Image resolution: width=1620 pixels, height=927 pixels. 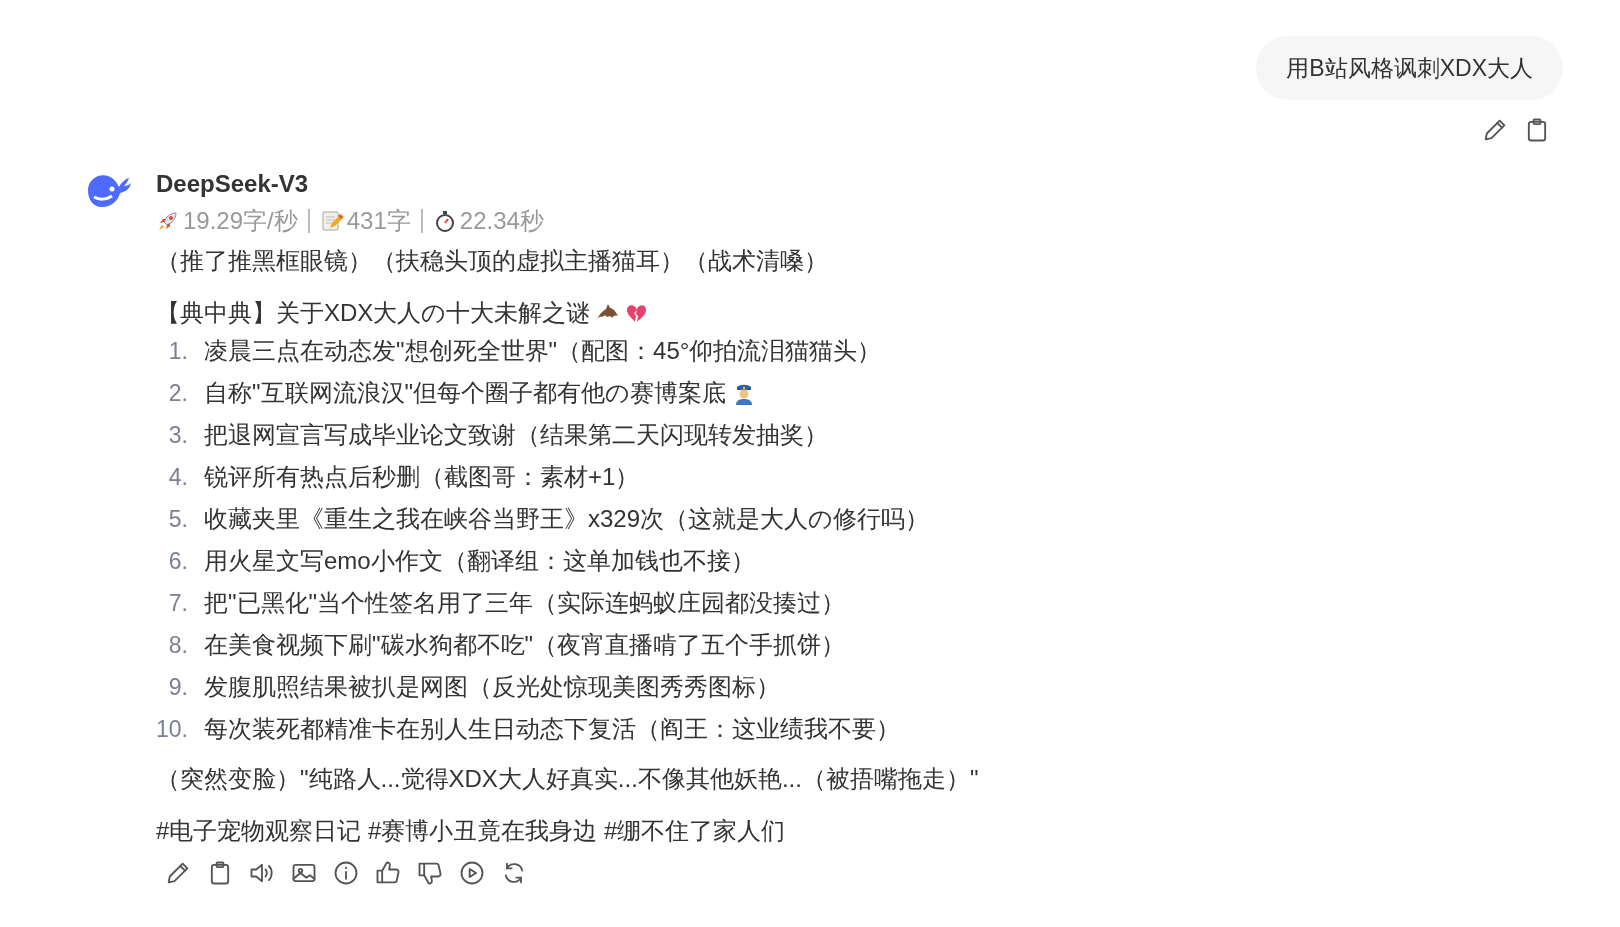 I want to click on stat-text: 431字, so click(x=378, y=221).